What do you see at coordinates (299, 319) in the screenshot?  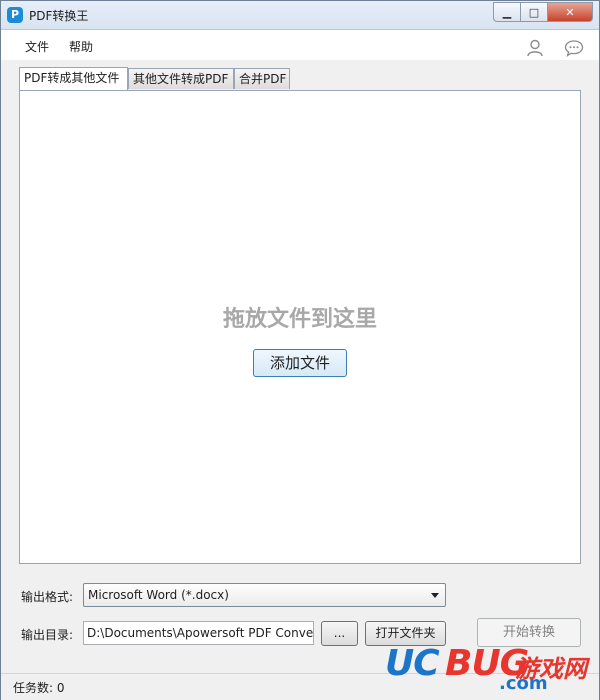 I see `drop-hint: 拖放文件到这里` at bounding box center [299, 319].